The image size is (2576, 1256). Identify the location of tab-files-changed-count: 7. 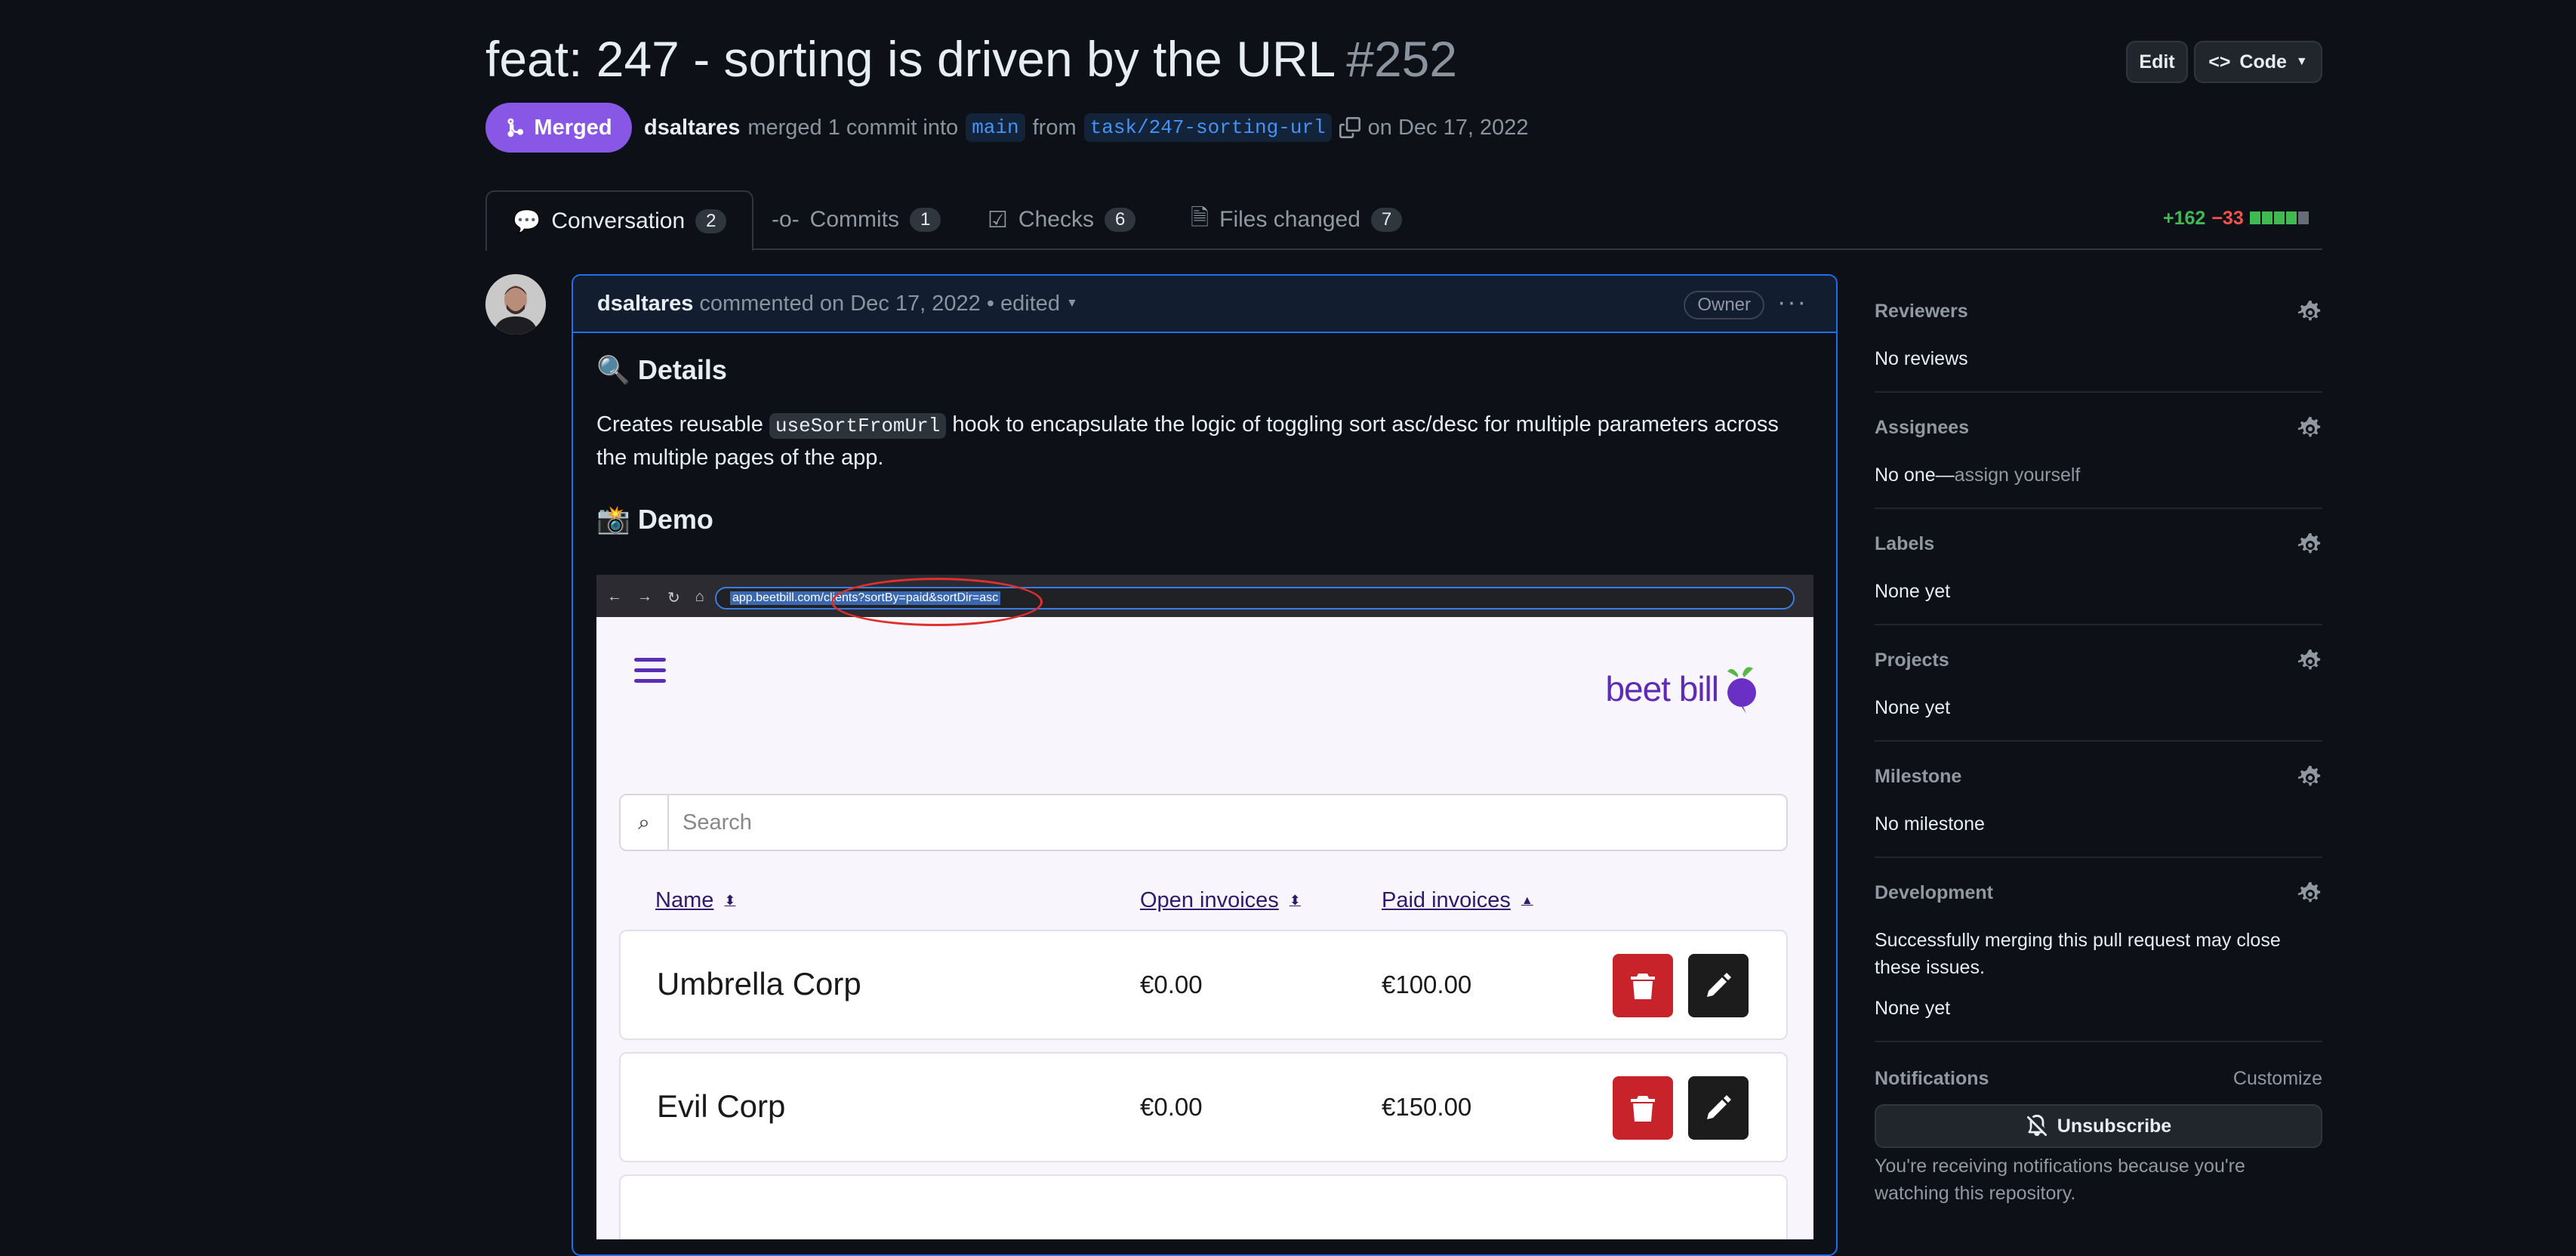
(1386, 220).